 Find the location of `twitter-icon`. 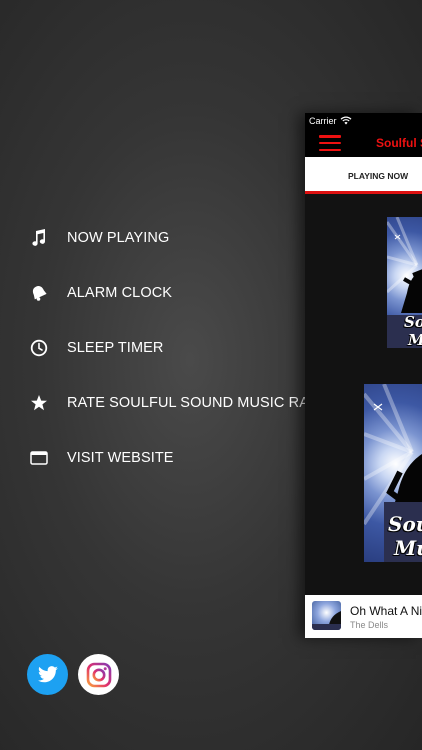

twitter-icon is located at coordinates (47, 673).